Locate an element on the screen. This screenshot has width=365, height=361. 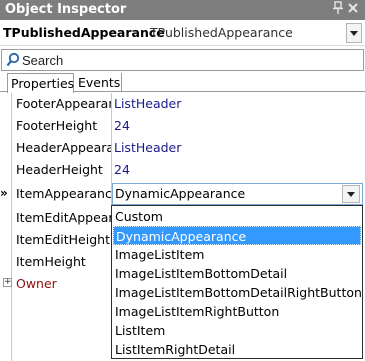
property-name: HeaderHeight is located at coordinates (59, 169).